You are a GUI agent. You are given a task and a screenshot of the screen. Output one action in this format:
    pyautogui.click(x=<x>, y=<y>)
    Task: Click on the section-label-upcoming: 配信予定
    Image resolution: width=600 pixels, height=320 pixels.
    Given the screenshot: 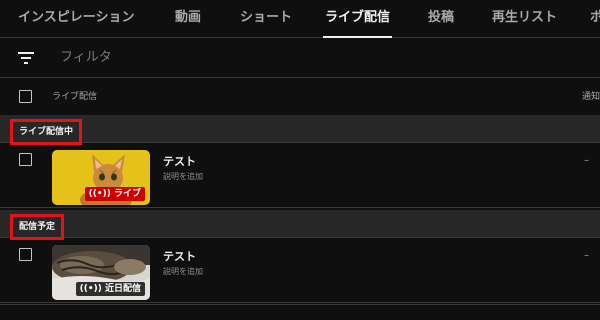 What is the action you would take?
    pyautogui.click(x=37, y=227)
    